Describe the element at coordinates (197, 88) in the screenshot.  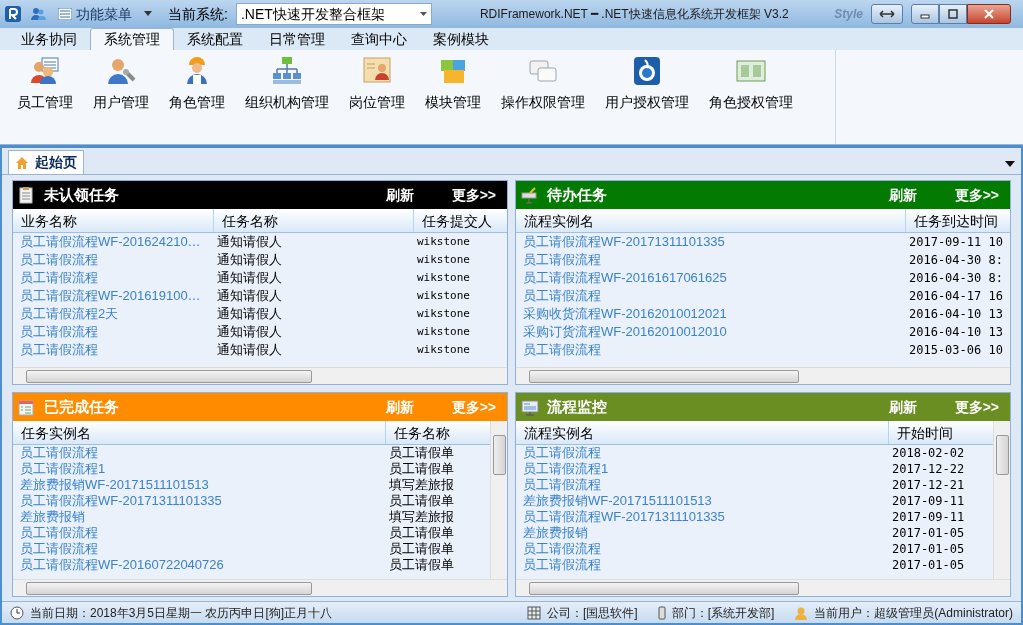
I see `ribbon-button: 角色管理` at that location.